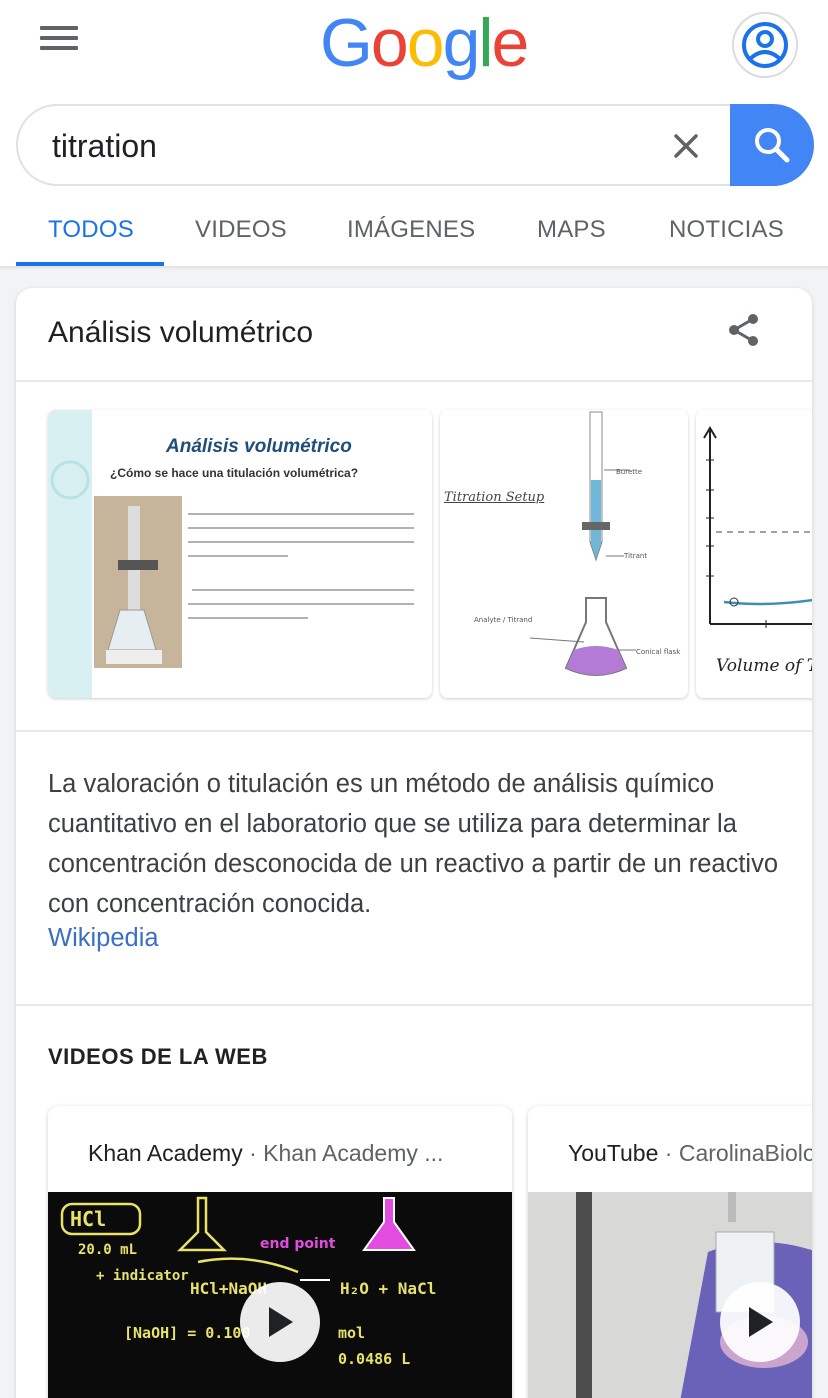  Describe the element at coordinates (181, 332) in the screenshot. I see `panel-title: Análisis volumétrico` at that location.